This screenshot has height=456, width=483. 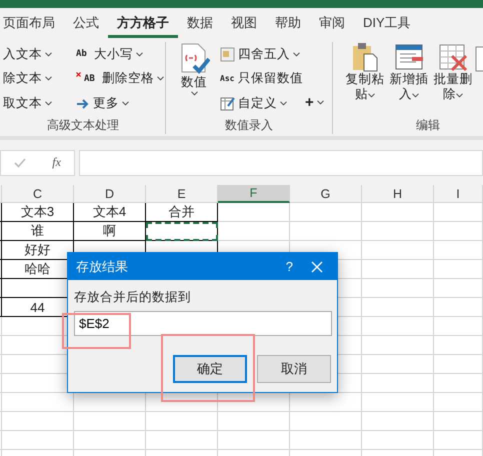 I want to click on ribbon-menu-button: AB 删除空格, so click(x=120, y=78).